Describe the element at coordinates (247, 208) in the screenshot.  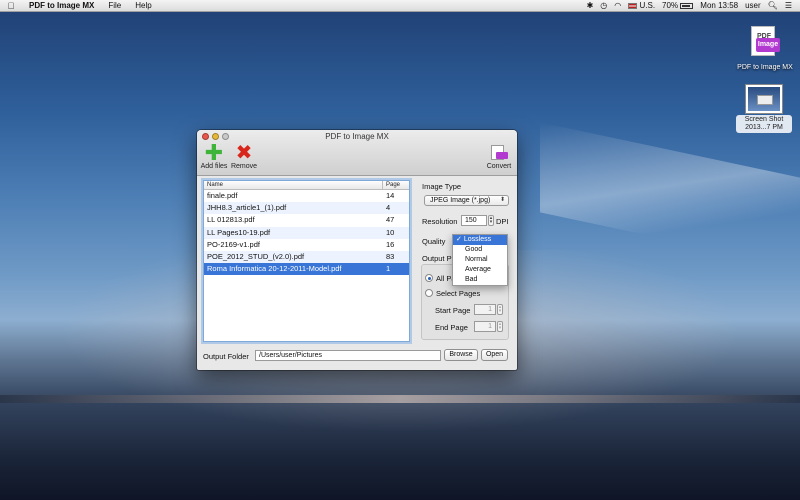
I see `file-name-cell: JHH8.3_article1_(1).pdf` at that location.